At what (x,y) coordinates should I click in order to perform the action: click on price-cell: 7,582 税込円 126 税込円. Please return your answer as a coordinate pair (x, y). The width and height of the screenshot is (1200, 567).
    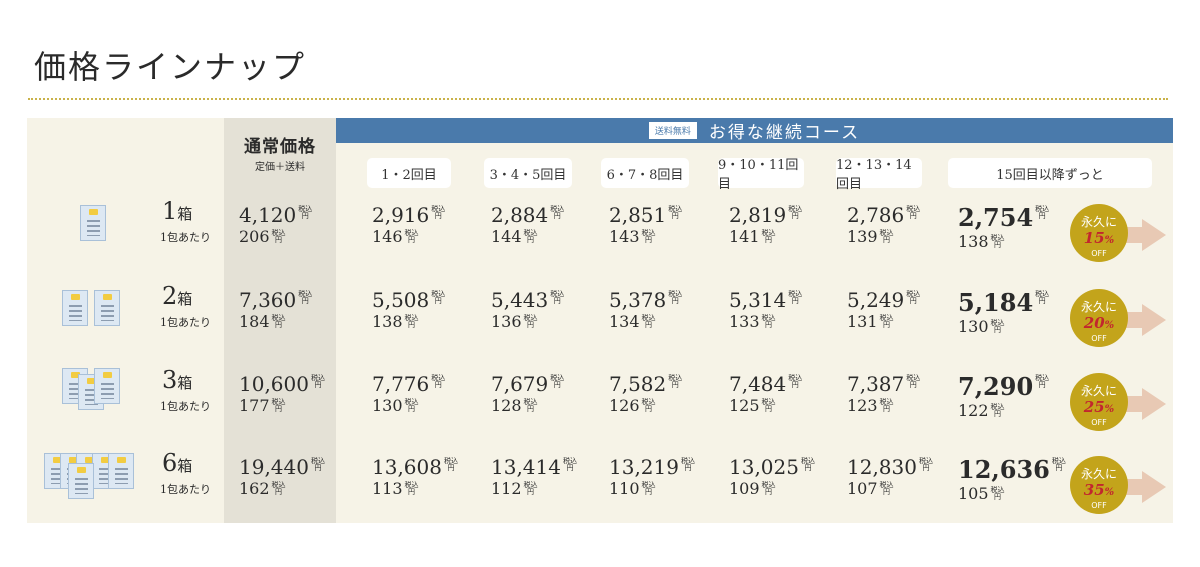
    Looking at the image, I should click on (645, 393).